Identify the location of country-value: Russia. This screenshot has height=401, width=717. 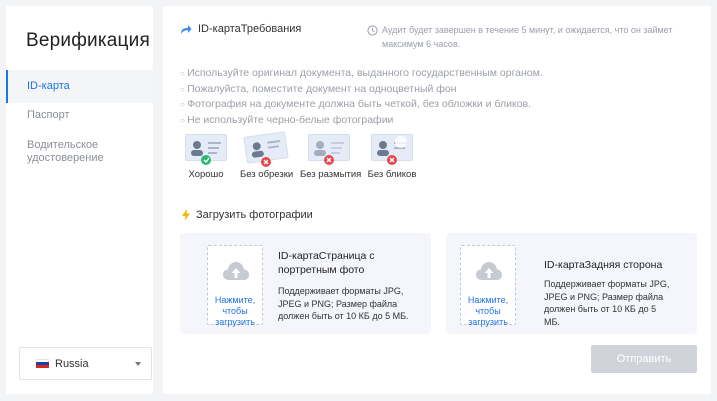
(72, 363).